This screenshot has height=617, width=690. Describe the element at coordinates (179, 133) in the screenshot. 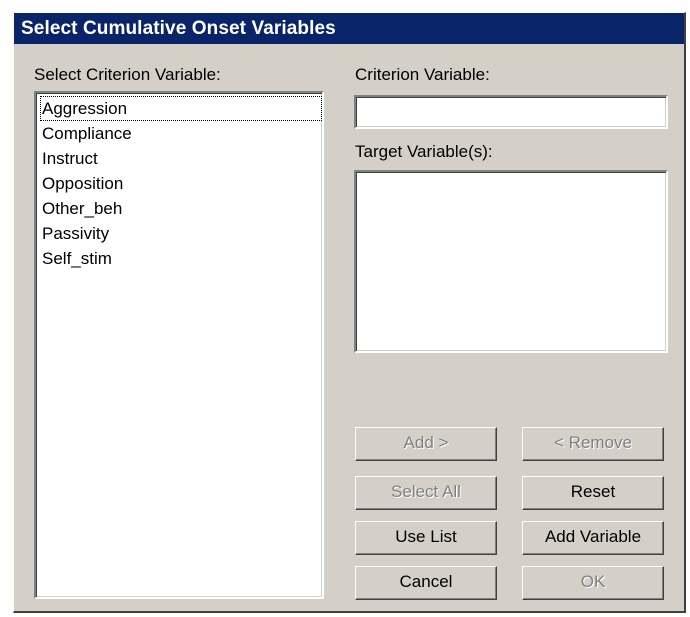

I see `list-item: Compliance` at that location.